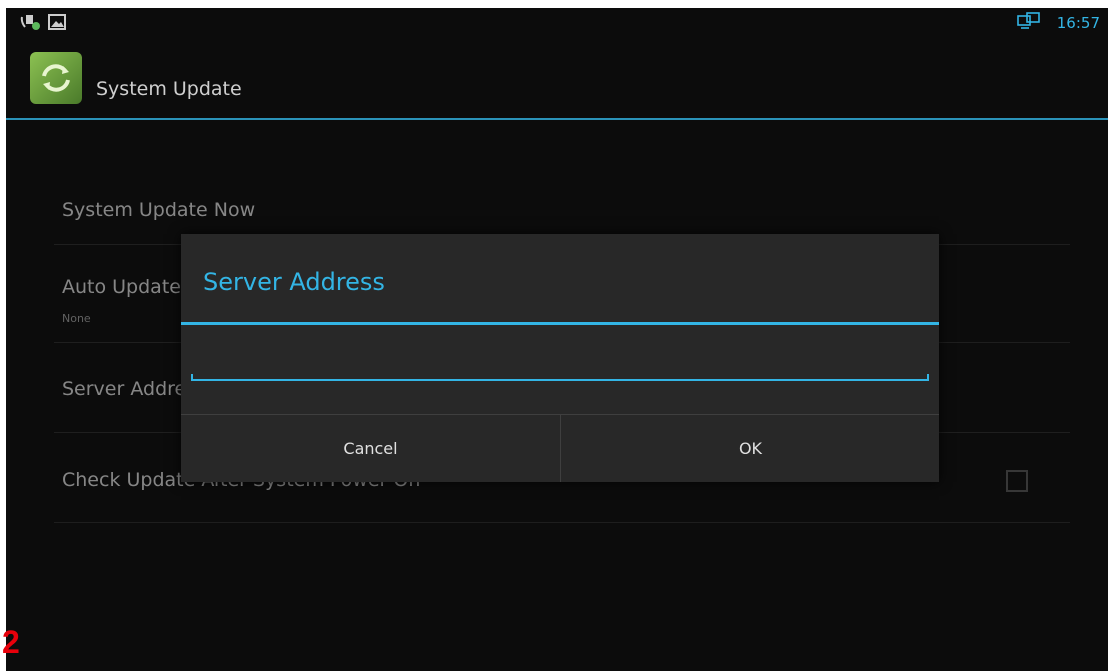 This screenshot has width=1108, height=671. What do you see at coordinates (121, 287) in the screenshot?
I see `pref-auto-update: Auto Update` at bounding box center [121, 287].